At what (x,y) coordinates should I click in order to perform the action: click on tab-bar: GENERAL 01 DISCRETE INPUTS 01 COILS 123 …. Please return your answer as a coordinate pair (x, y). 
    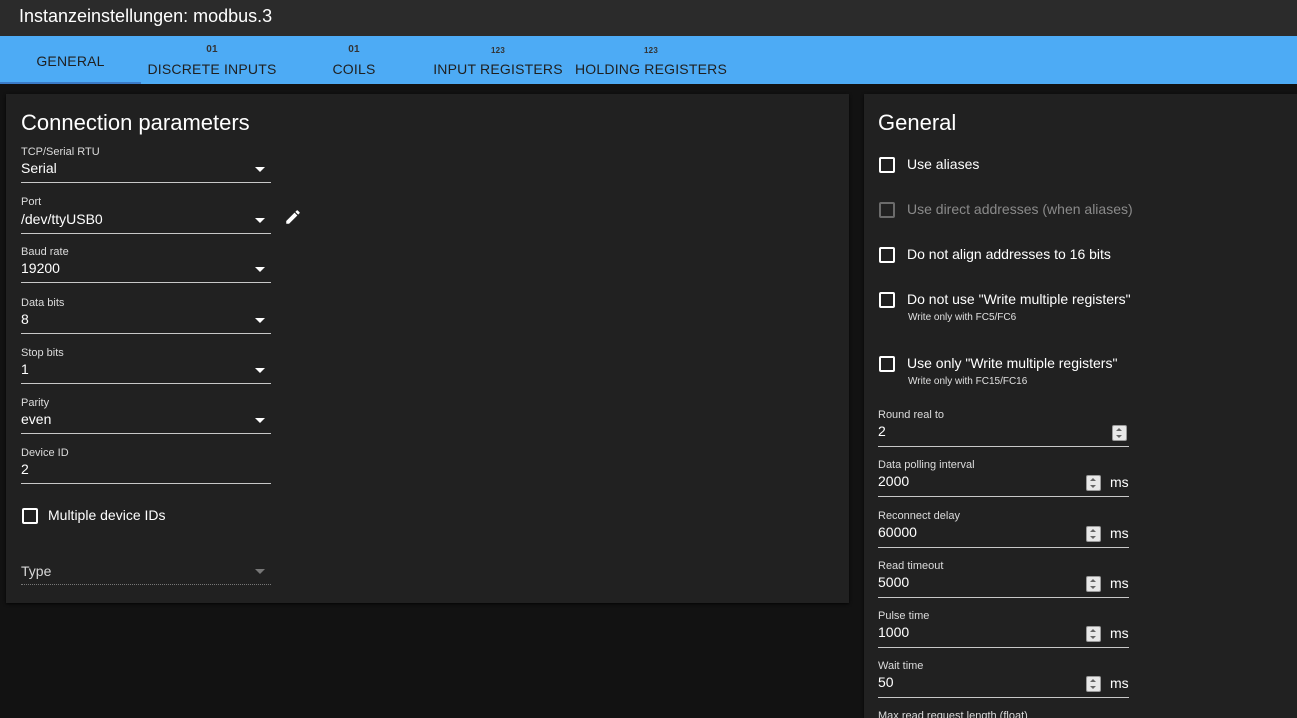
    Looking at the image, I should click on (648, 60).